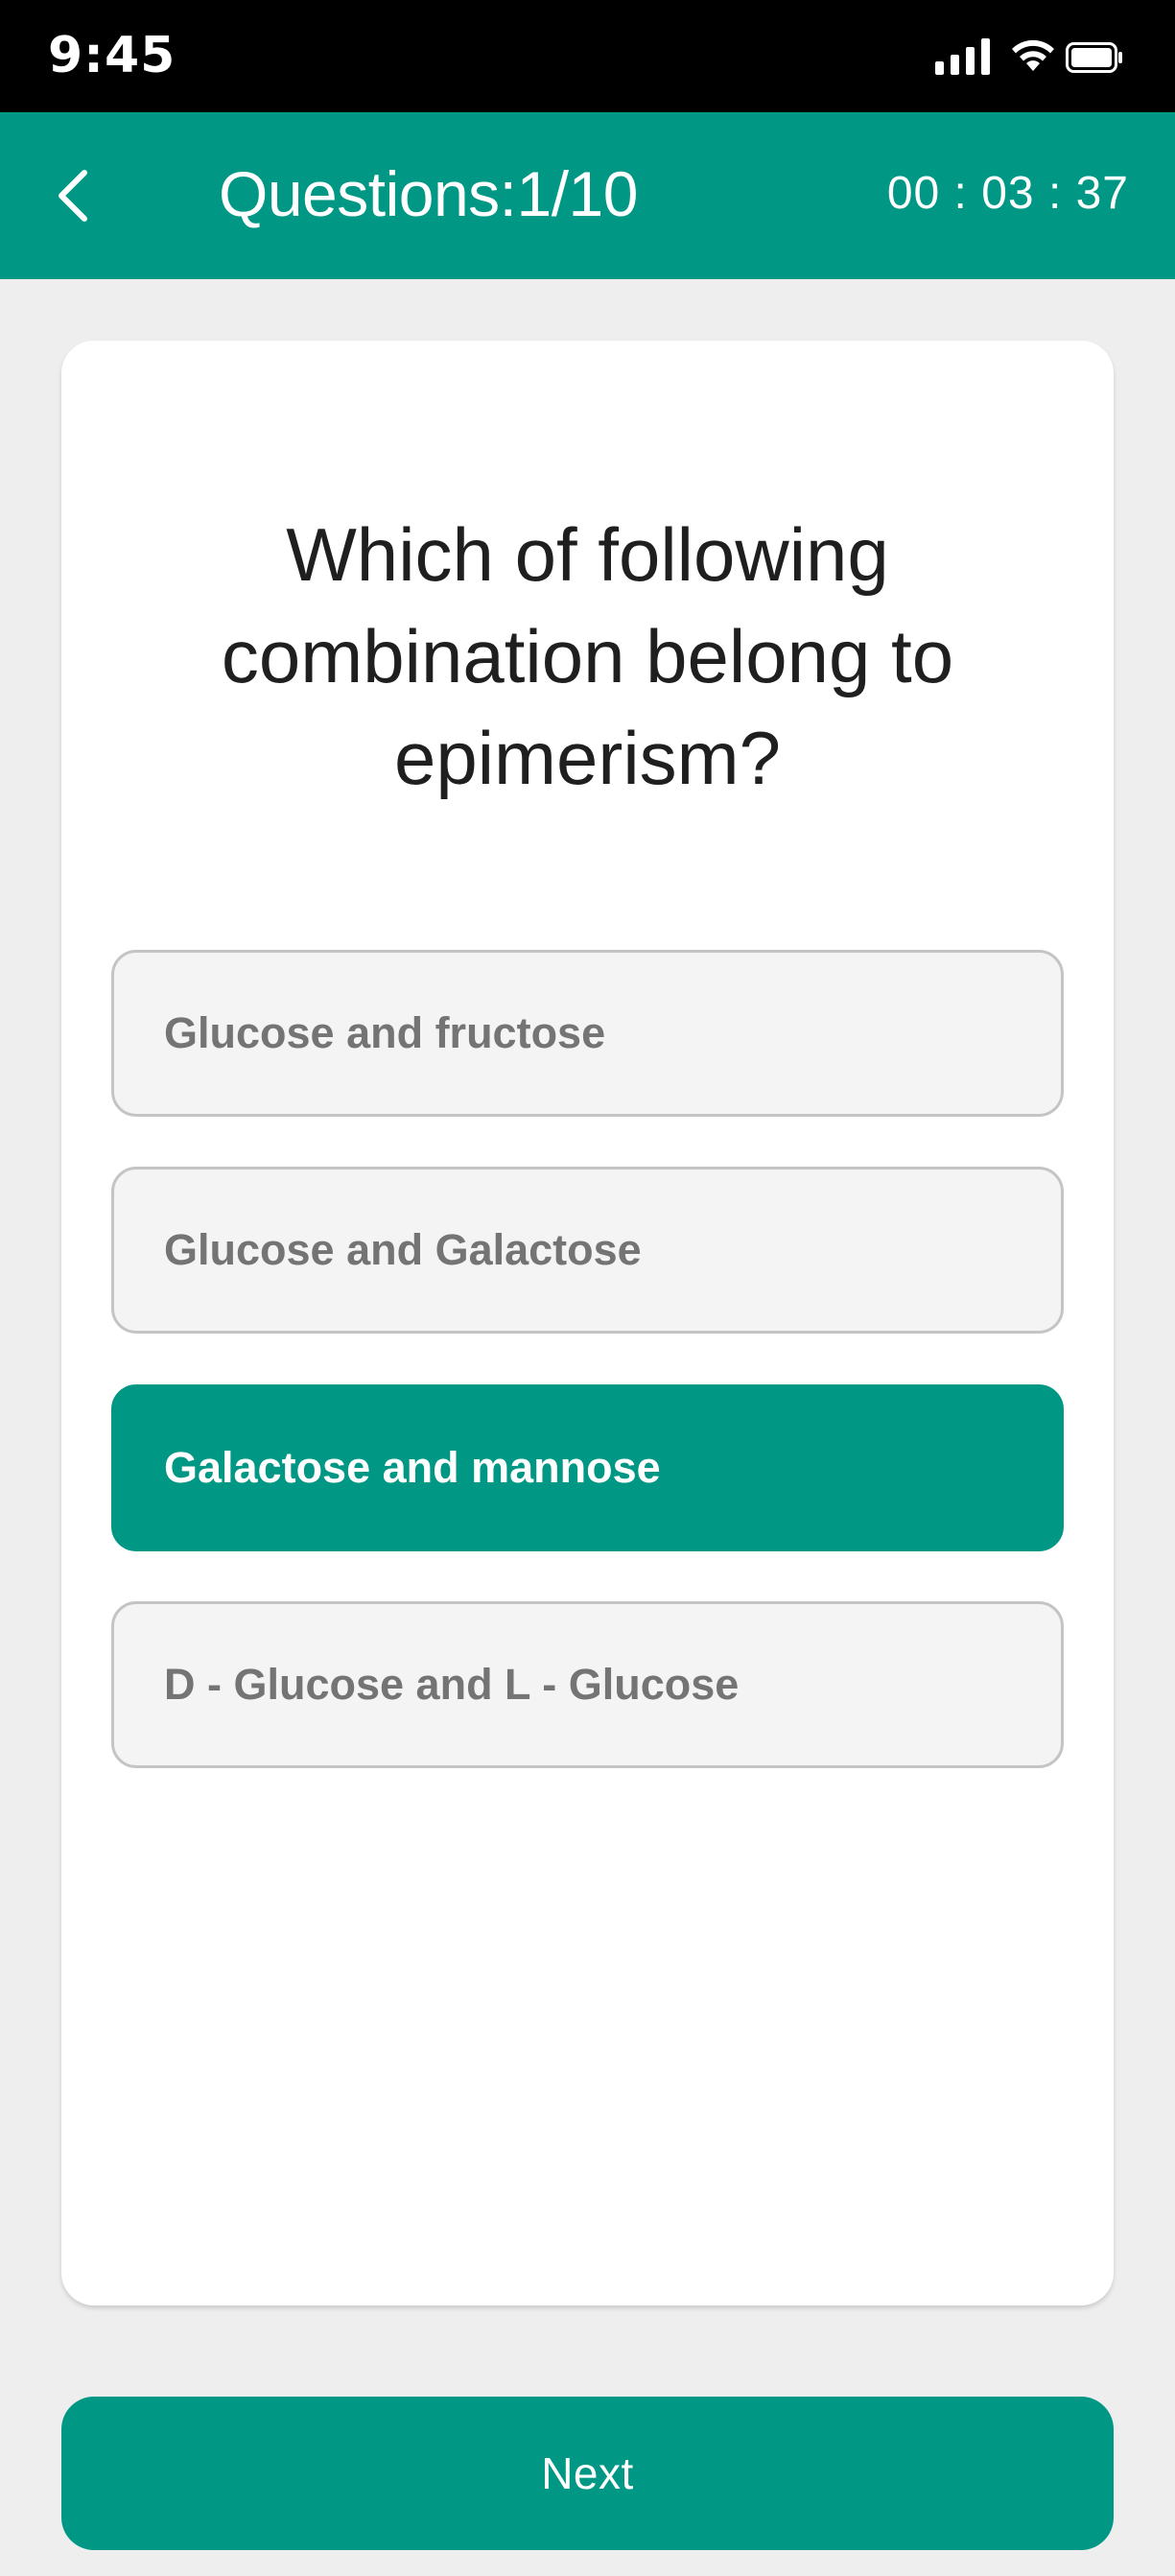  Describe the element at coordinates (1007, 193) in the screenshot. I see `quiz-timer: 00 : 03 : 37` at that location.